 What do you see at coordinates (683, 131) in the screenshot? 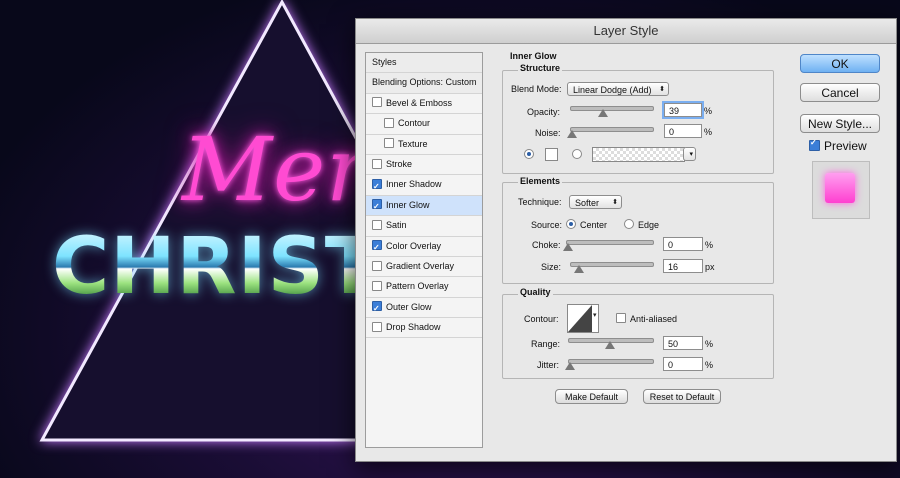
I see `noise-field: 0` at bounding box center [683, 131].